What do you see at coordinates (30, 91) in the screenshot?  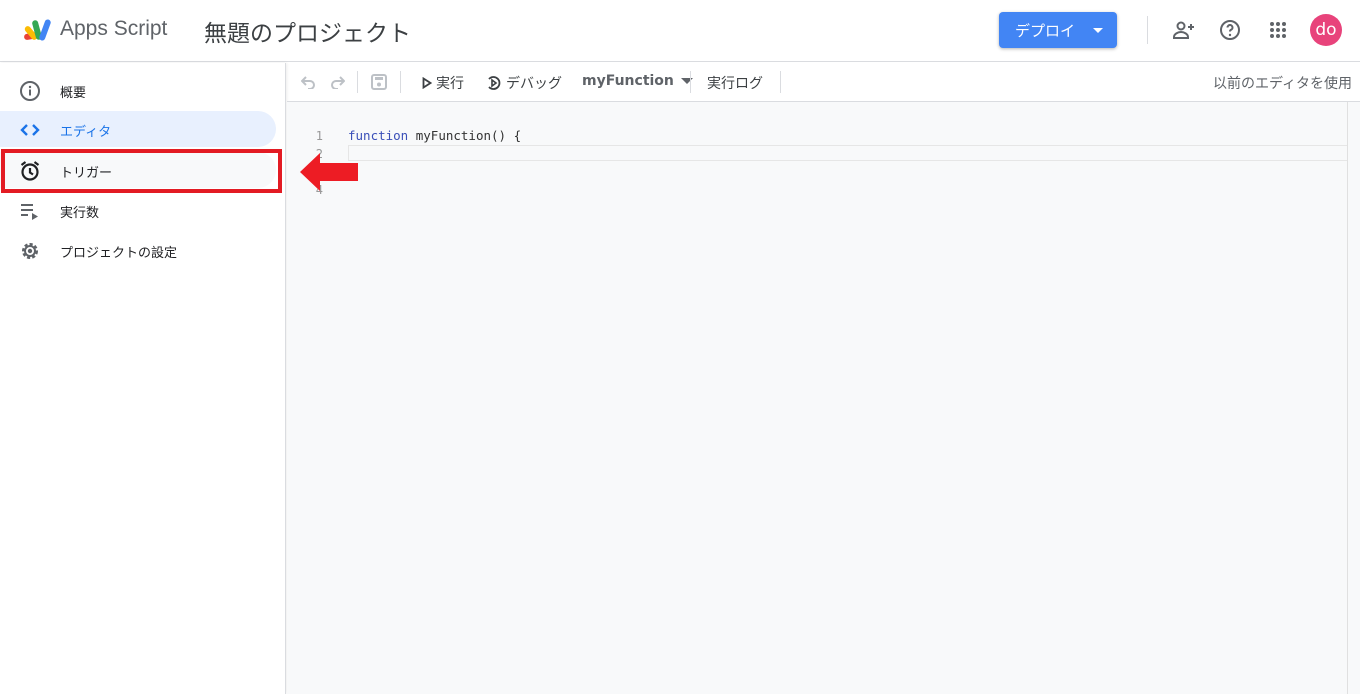 I see `info-icon` at bounding box center [30, 91].